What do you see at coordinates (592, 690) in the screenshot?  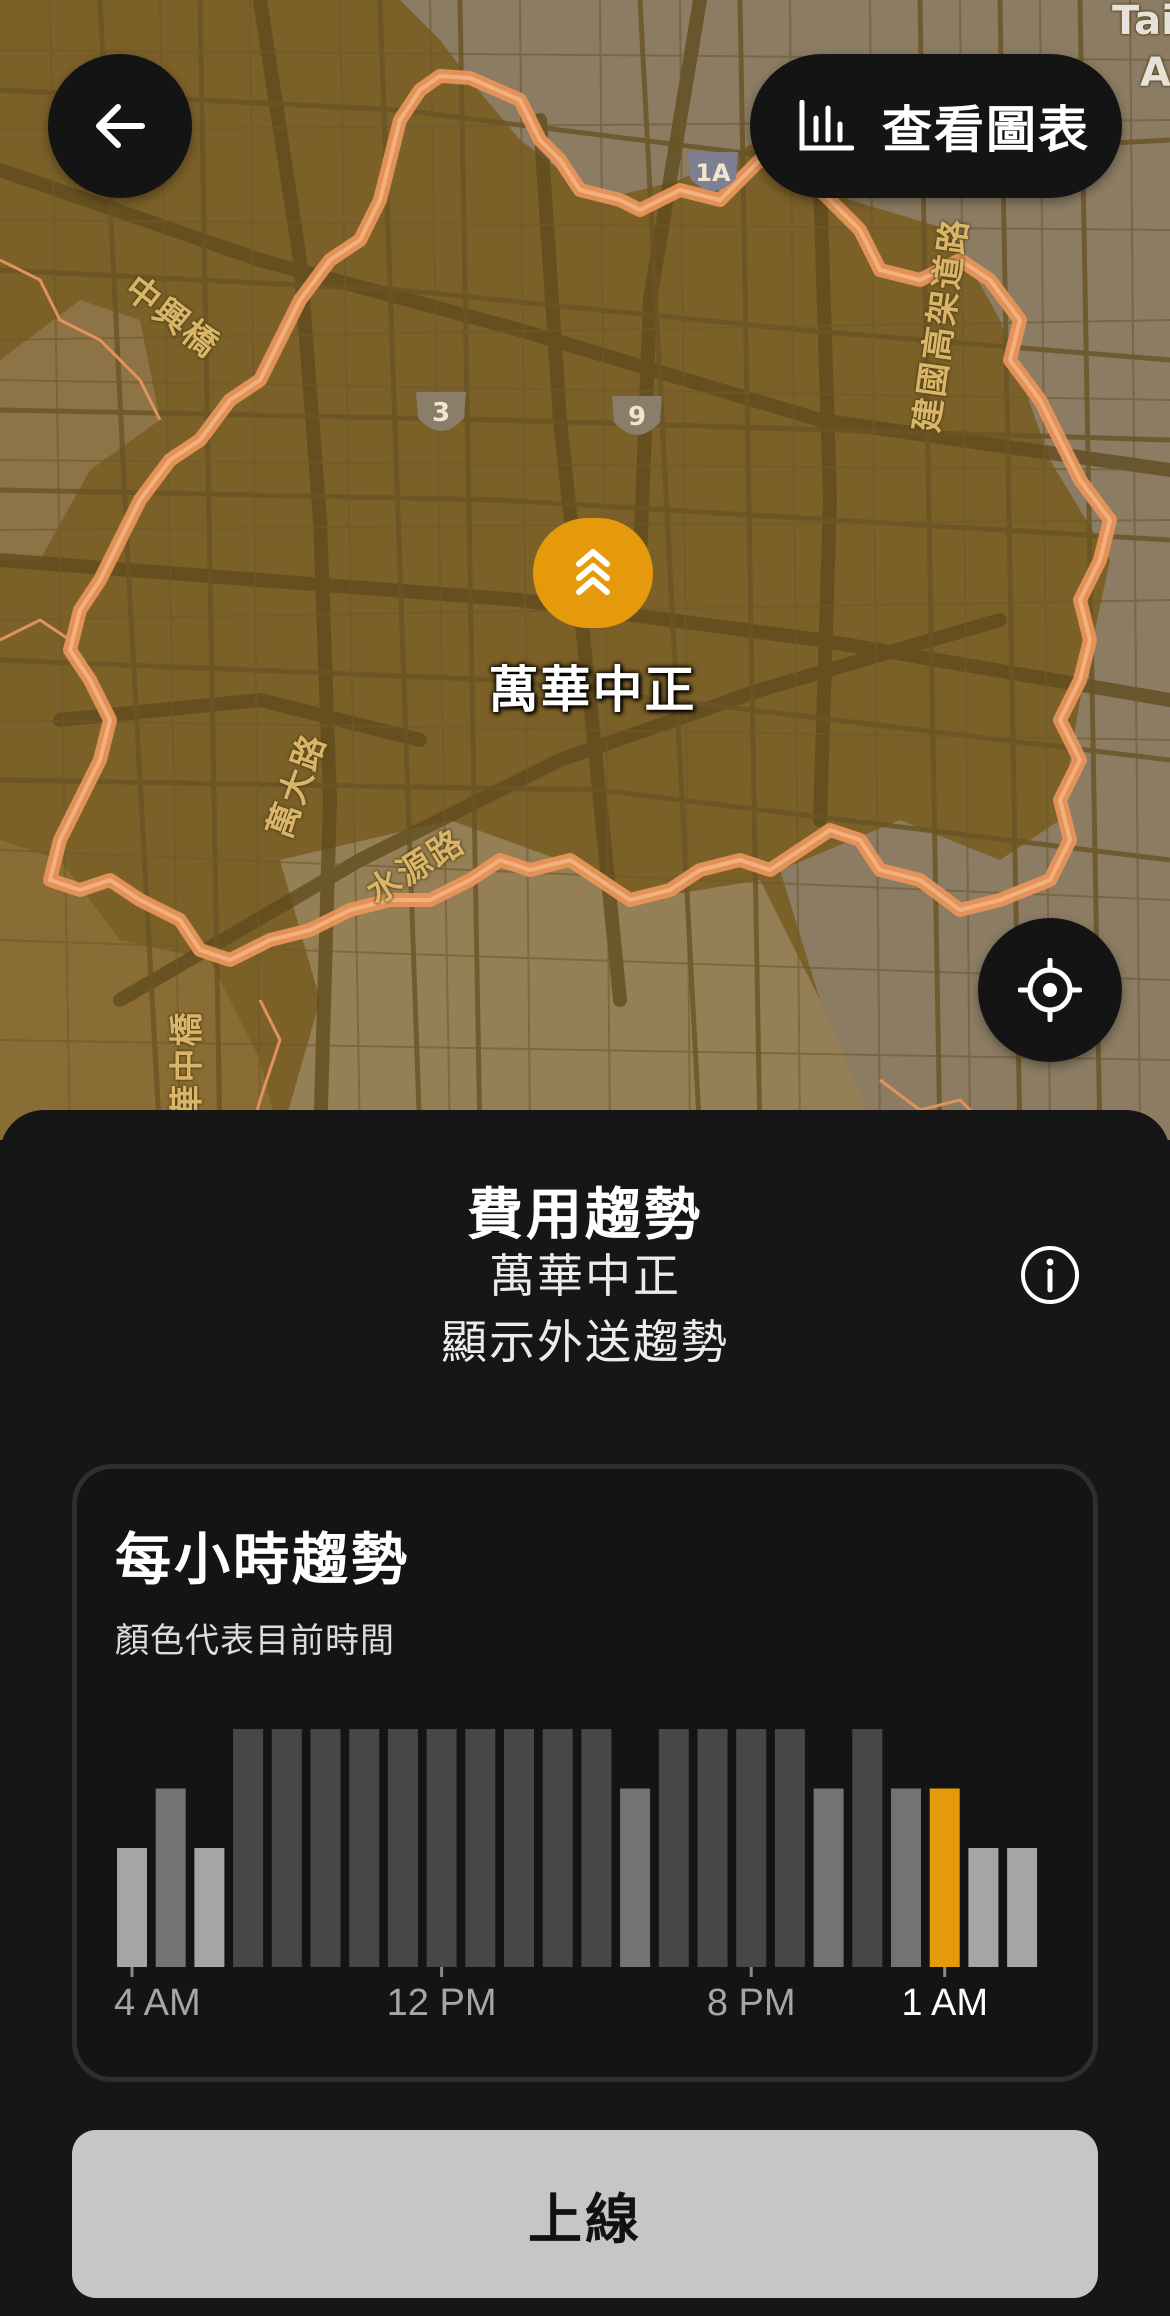 I see `zone-name-label: 萬華中正` at bounding box center [592, 690].